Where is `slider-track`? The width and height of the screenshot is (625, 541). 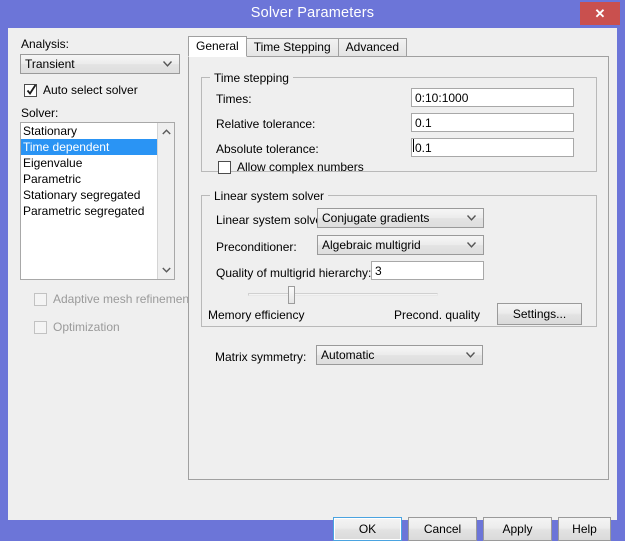 slider-track is located at coordinates (343, 294).